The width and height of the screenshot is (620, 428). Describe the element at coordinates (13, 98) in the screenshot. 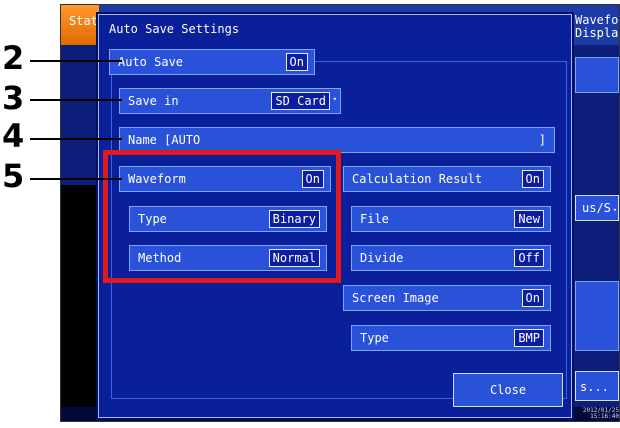

I see `callout-3: 3` at that location.